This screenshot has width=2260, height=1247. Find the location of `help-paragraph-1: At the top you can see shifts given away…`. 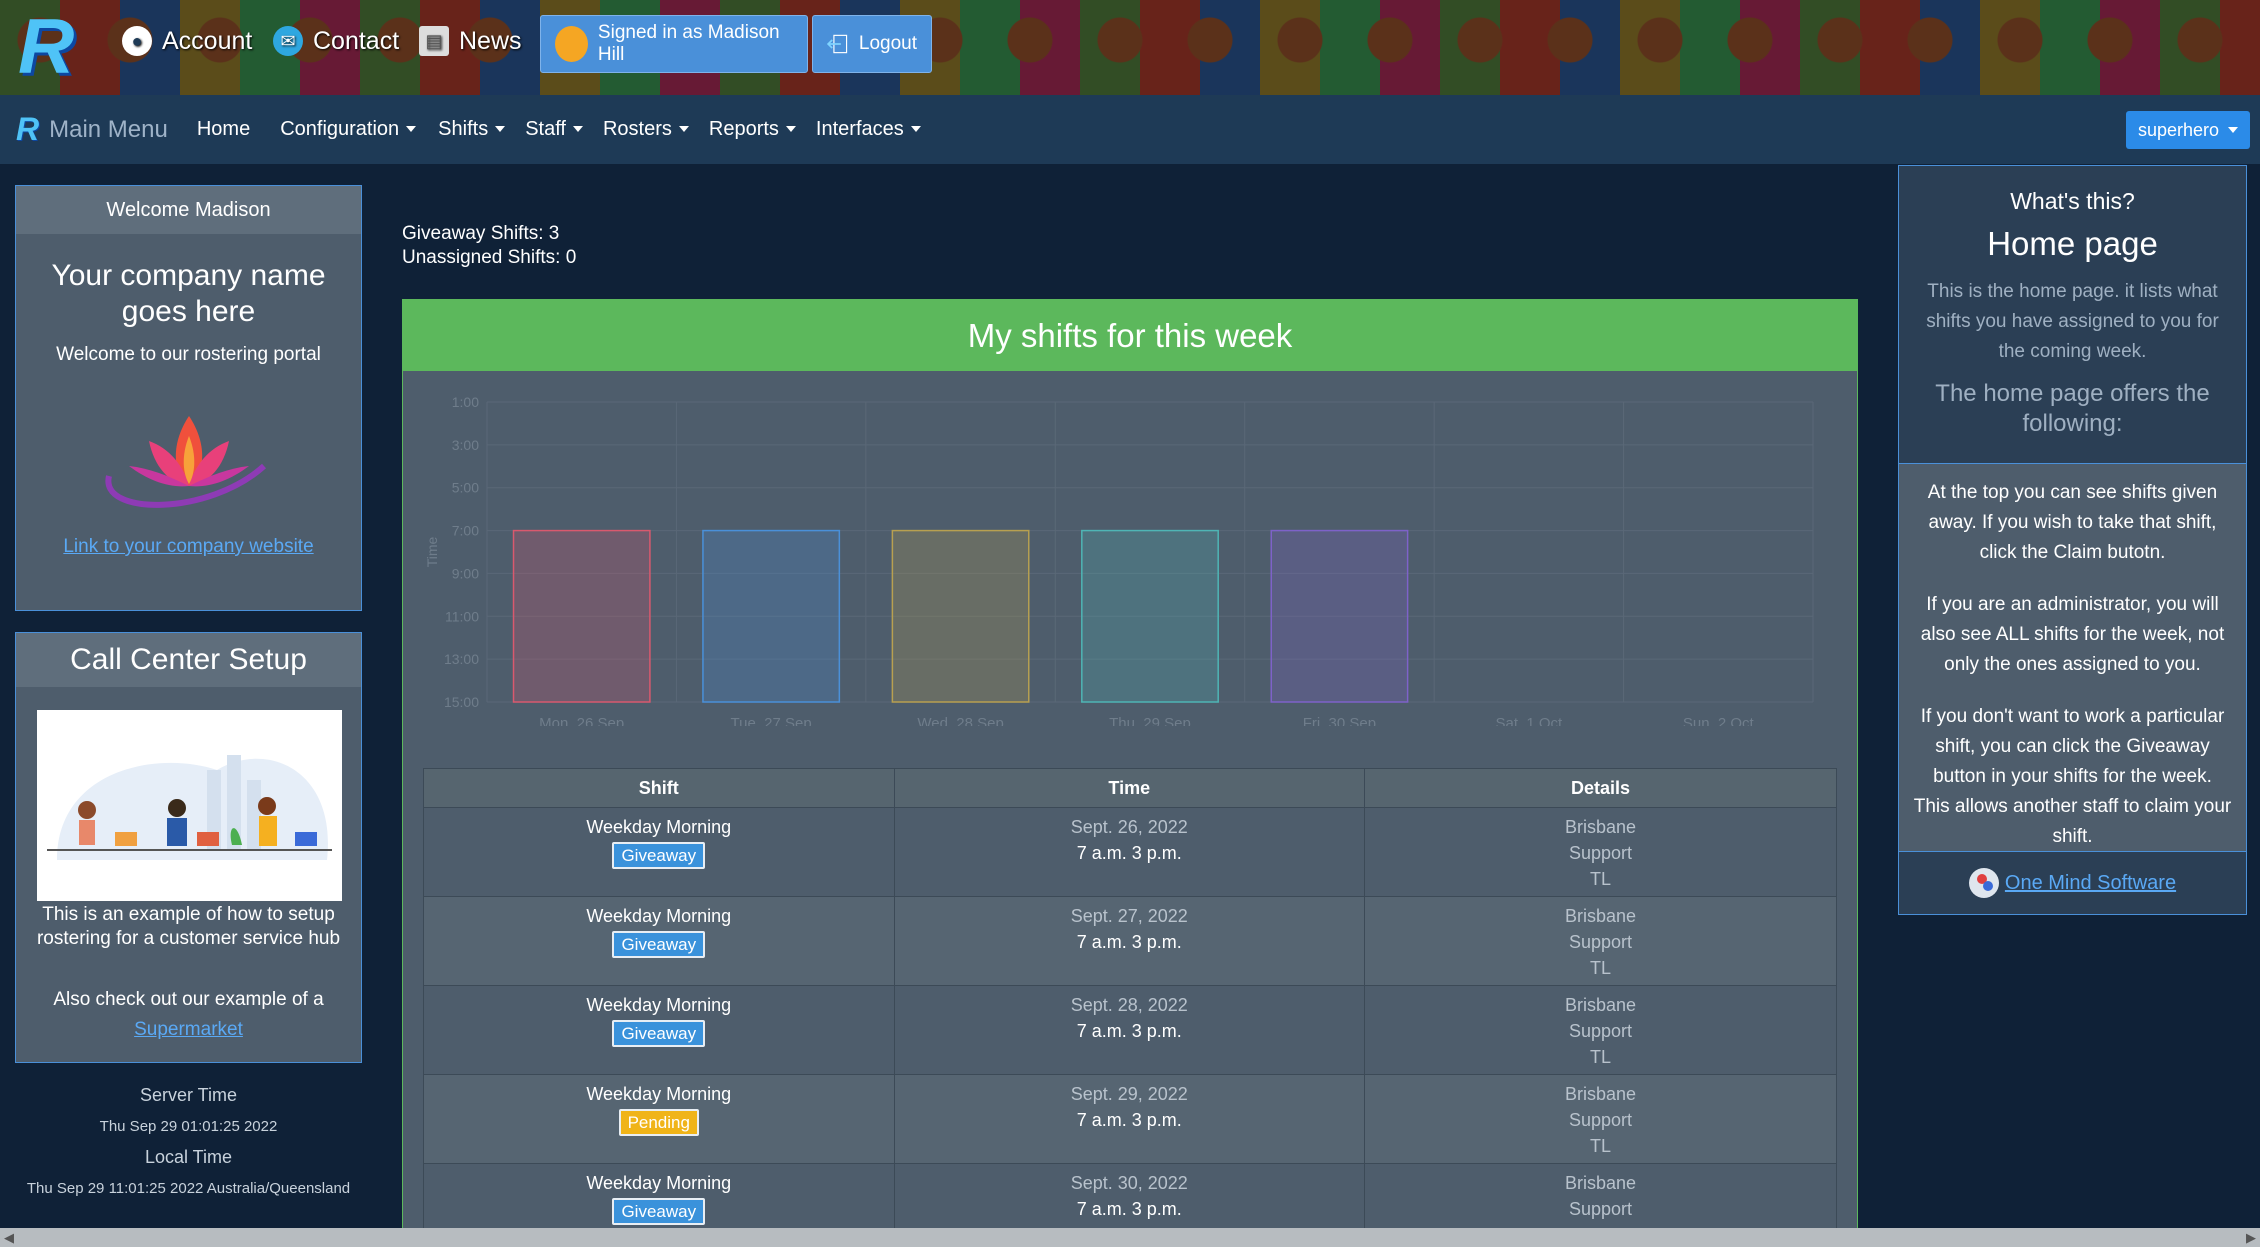

help-paragraph-1: At the top you can see shifts given away… is located at coordinates (2072, 522).